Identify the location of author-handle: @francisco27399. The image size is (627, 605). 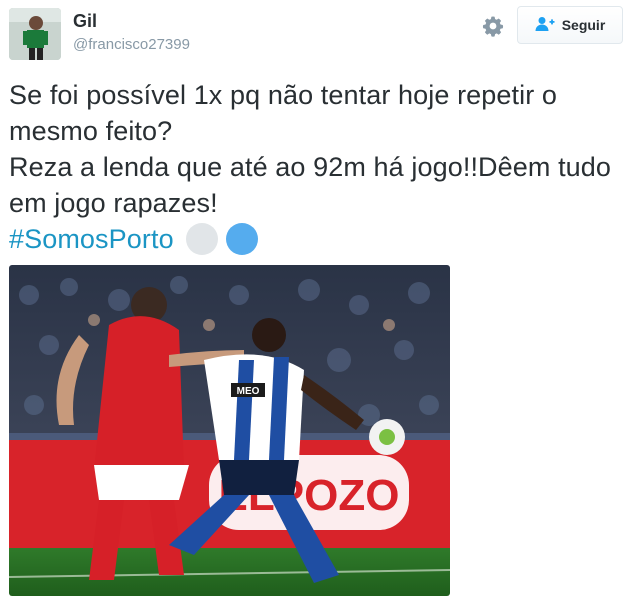
(131, 44).